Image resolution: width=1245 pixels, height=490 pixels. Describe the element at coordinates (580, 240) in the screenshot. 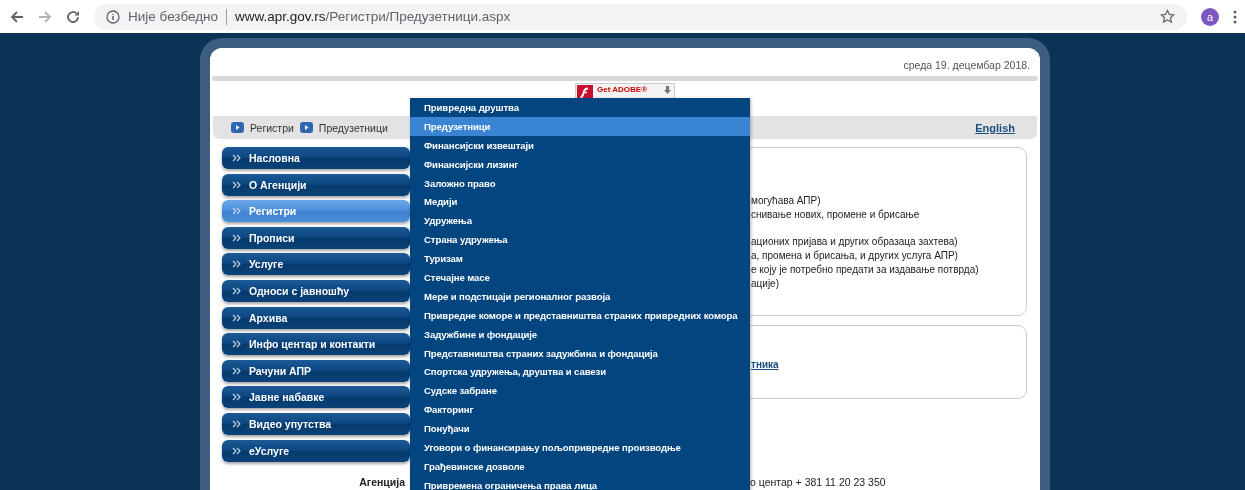

I see `menu-item: Страна удружења` at that location.